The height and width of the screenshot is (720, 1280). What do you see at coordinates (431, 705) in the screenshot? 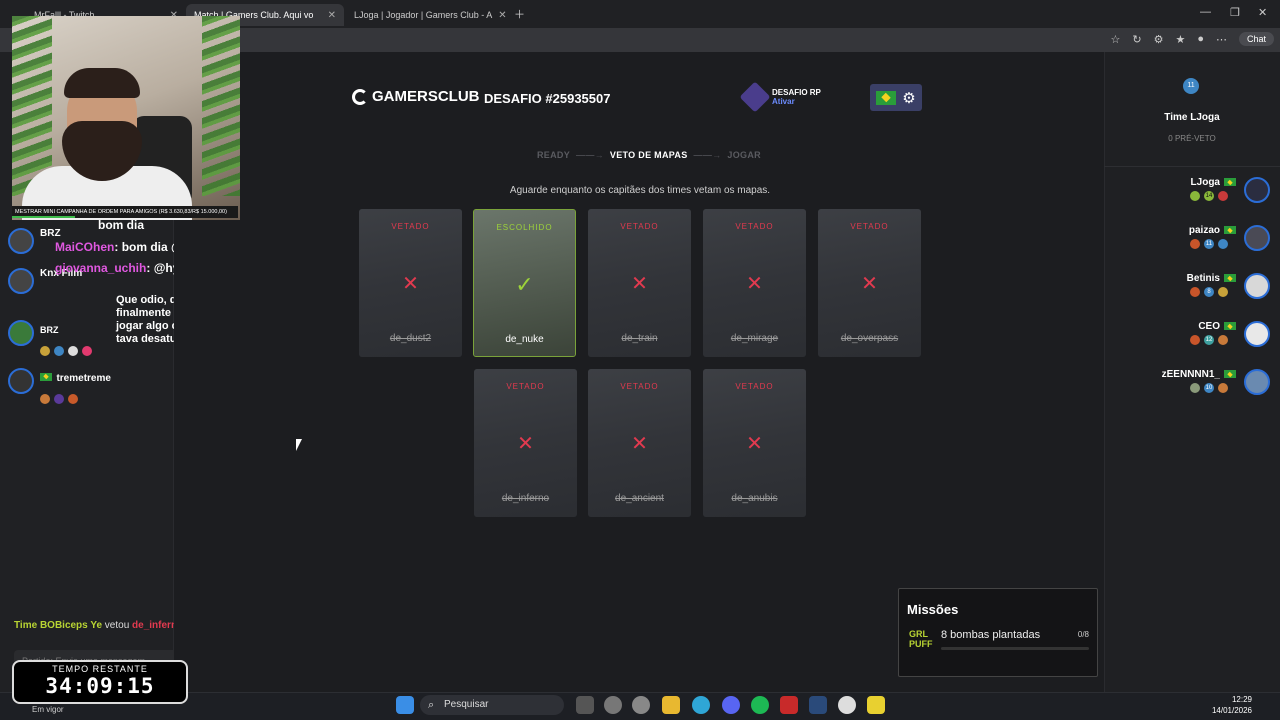
I see `search-icon: ⌕` at bounding box center [431, 705].